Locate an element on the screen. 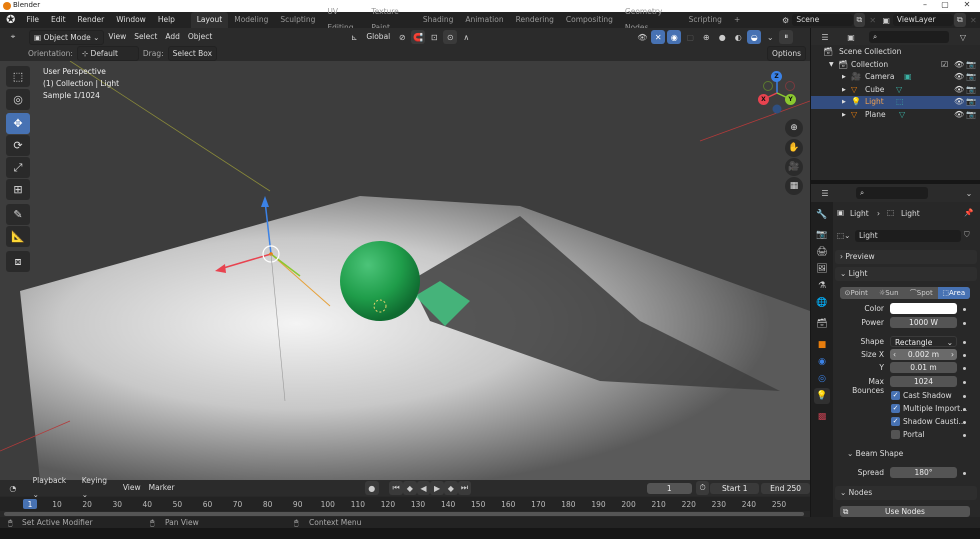 The width and height of the screenshot is (980, 539). pan-view-button: ✋ is located at coordinates (794, 148).